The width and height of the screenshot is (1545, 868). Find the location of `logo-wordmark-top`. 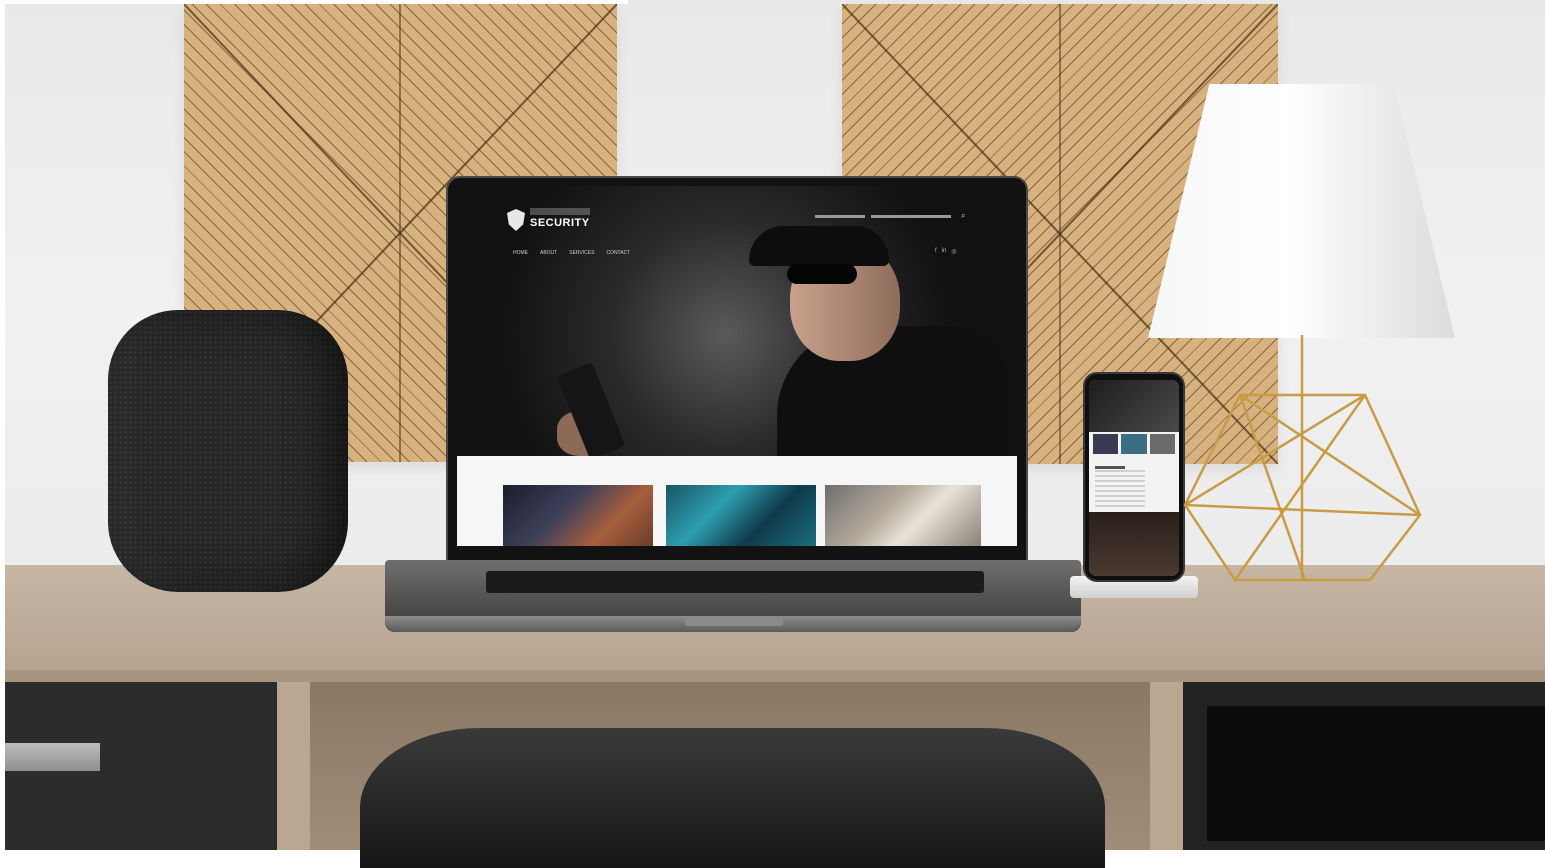

logo-wordmark-top is located at coordinates (560, 211).